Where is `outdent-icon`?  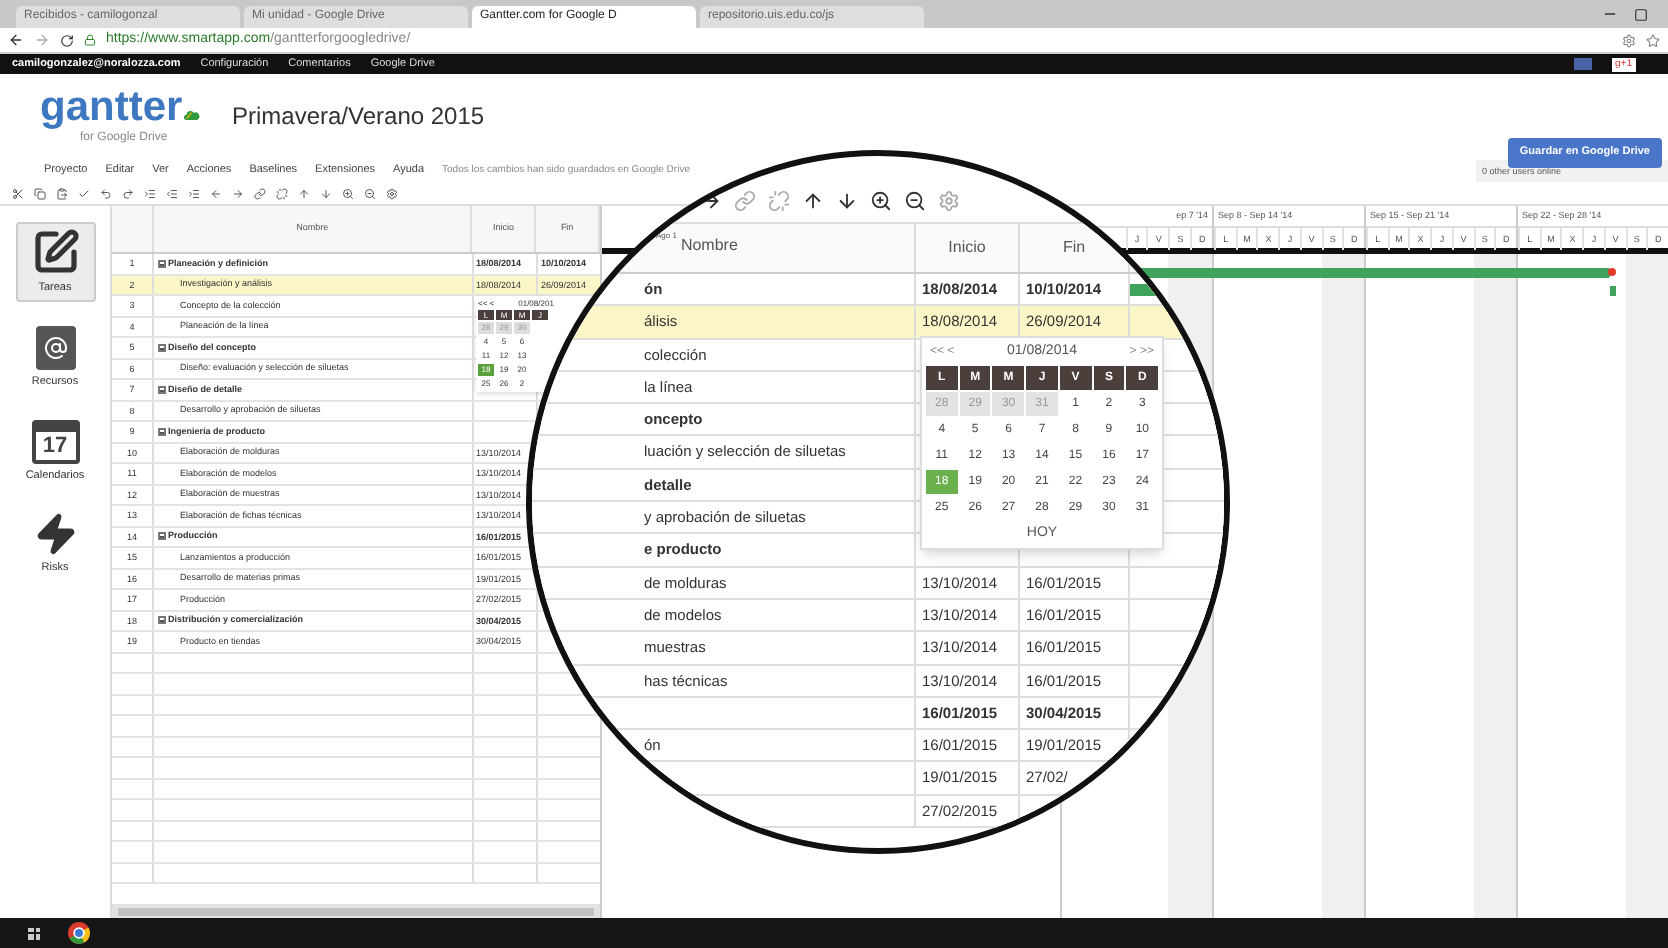 outdent-icon is located at coordinates (172, 194).